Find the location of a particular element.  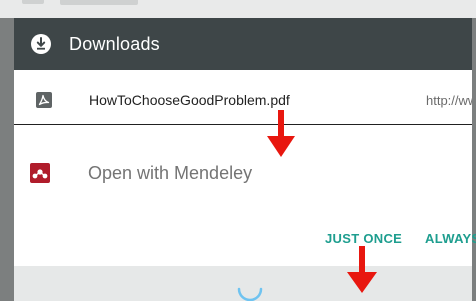

always-button: ALWAYS is located at coordinates (450, 239).